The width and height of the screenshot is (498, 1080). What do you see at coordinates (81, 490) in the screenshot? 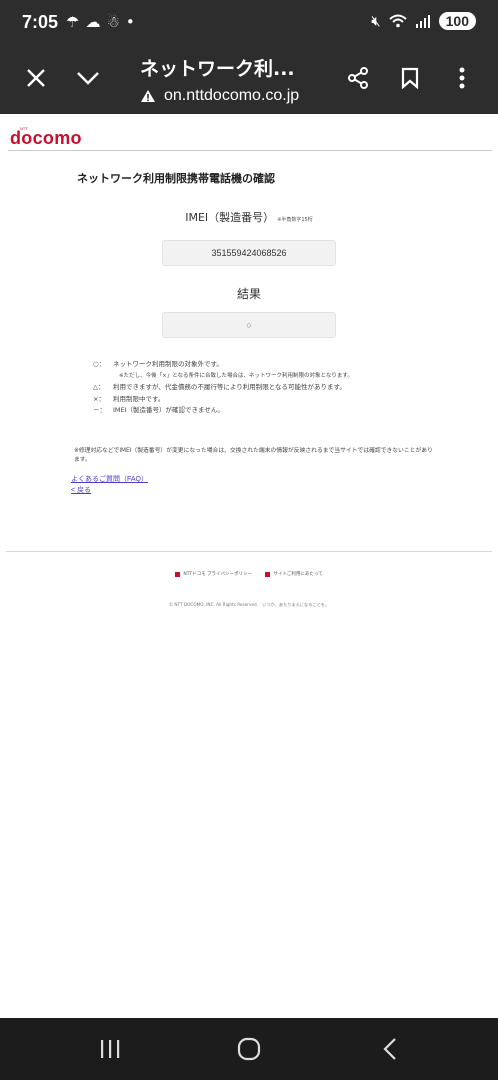
I see `back-link: < 戻る` at bounding box center [81, 490].